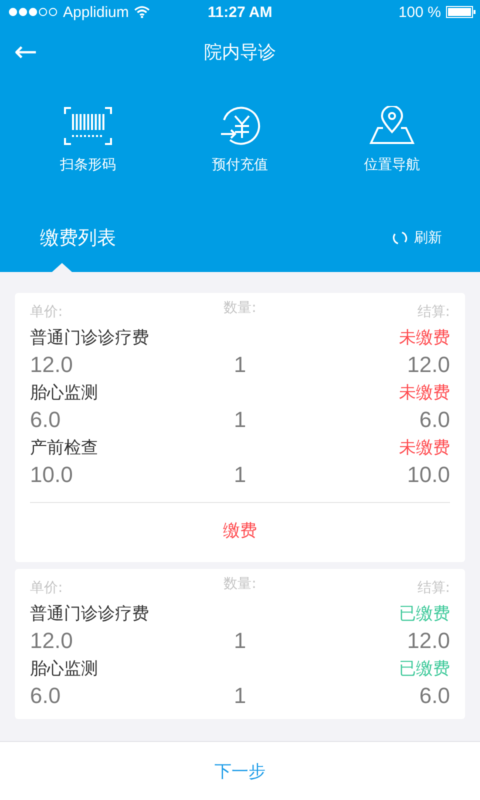 The width and height of the screenshot is (480, 800). I want to click on action-button: 预付充值, so click(240, 140).